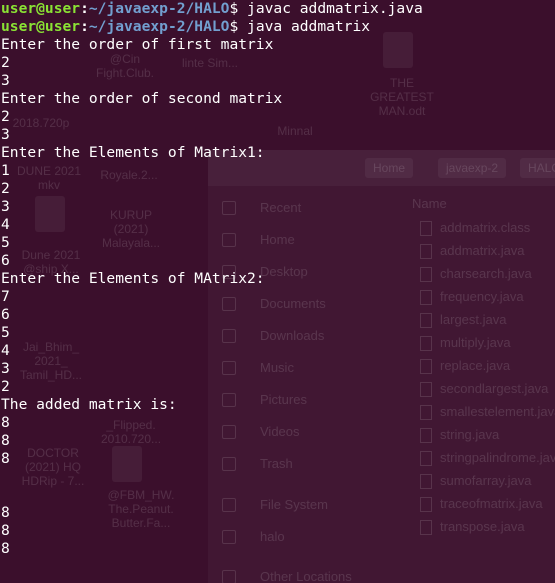  What do you see at coordinates (89, 404) in the screenshot?
I see `output-line: The added matrix is:` at bounding box center [89, 404].